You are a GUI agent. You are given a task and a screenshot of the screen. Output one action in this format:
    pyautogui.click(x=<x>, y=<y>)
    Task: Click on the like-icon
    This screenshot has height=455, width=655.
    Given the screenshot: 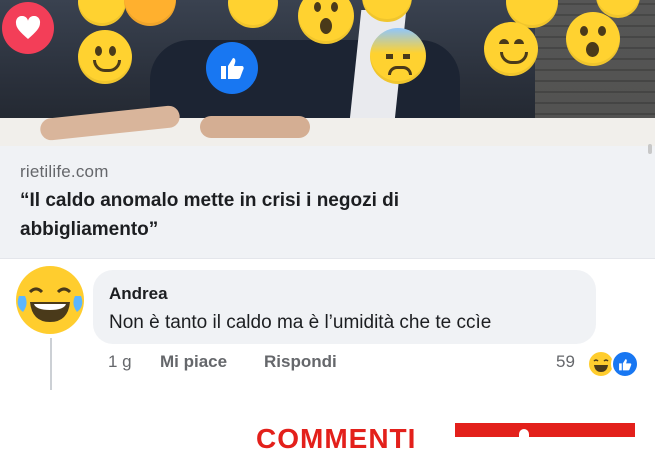 What is the action you would take?
    pyautogui.click(x=625, y=364)
    